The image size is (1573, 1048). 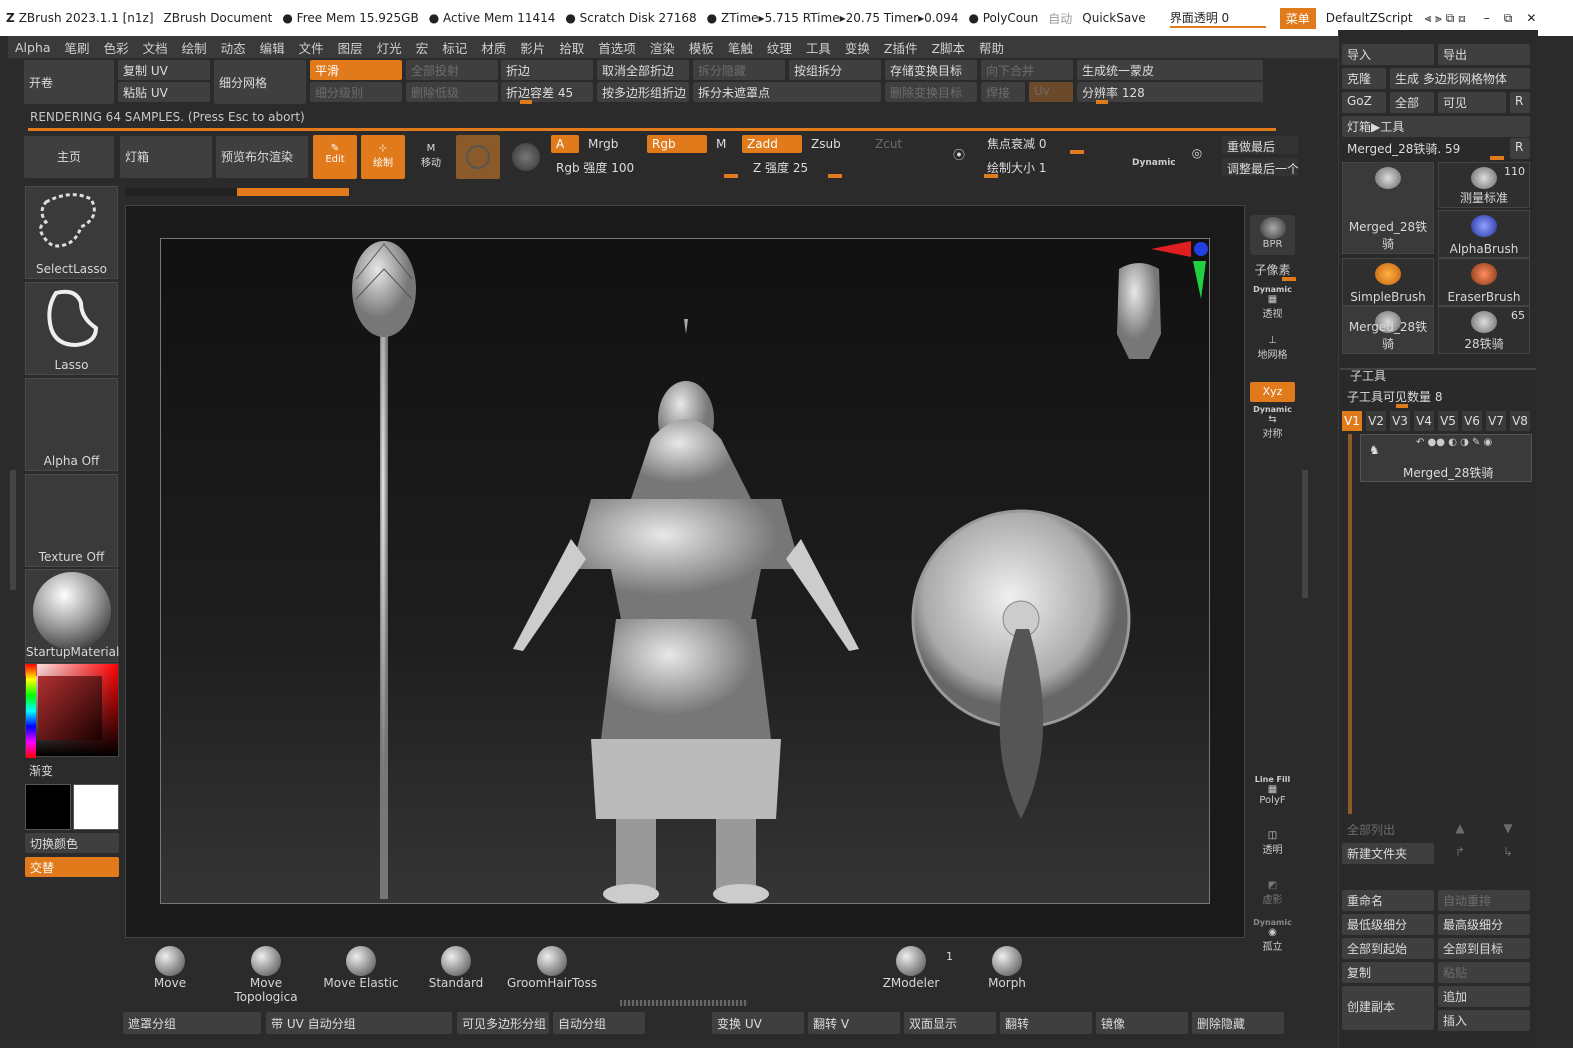 What do you see at coordinates (1260, 145) in the screenshot?
I see `redo-last-button: 重做最后` at bounding box center [1260, 145].